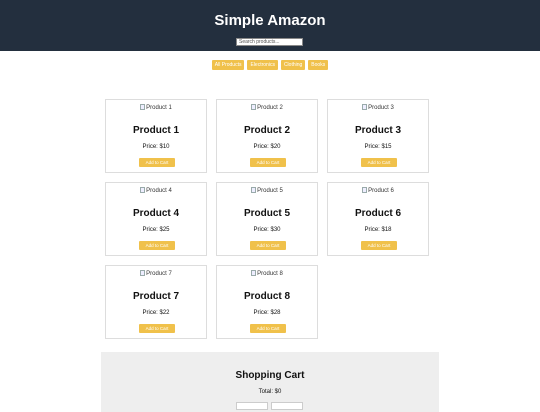 The width and height of the screenshot is (540, 412). I want to click on product-image: Product 8, so click(267, 274).